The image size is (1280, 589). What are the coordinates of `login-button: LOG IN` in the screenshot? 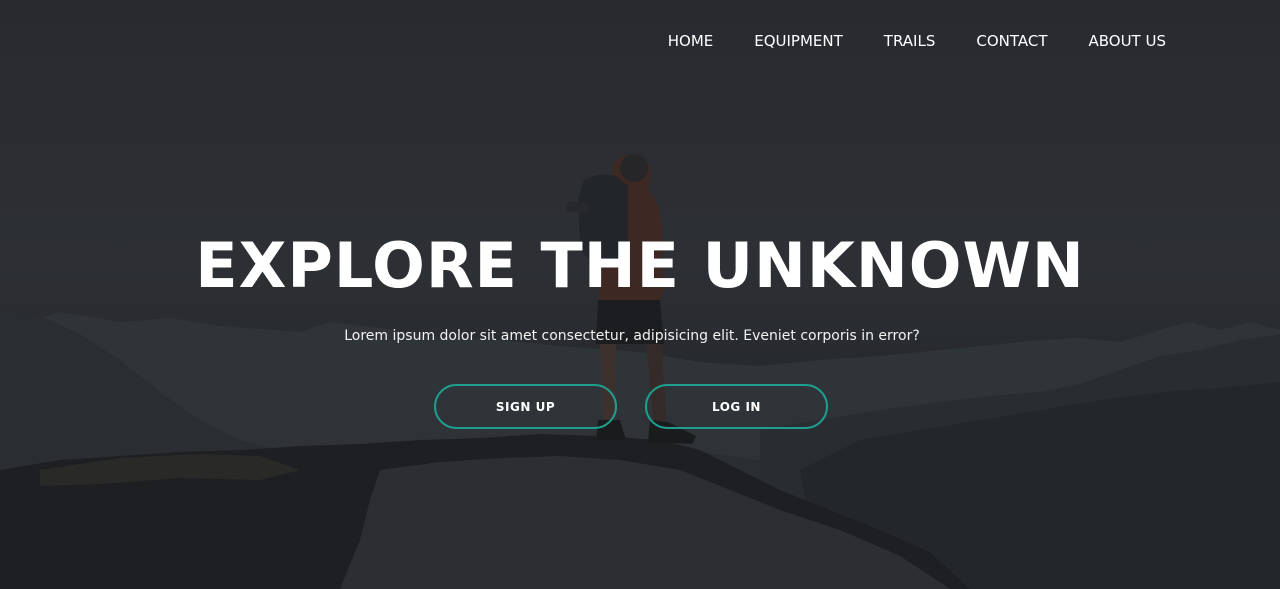 It's located at (736, 406).